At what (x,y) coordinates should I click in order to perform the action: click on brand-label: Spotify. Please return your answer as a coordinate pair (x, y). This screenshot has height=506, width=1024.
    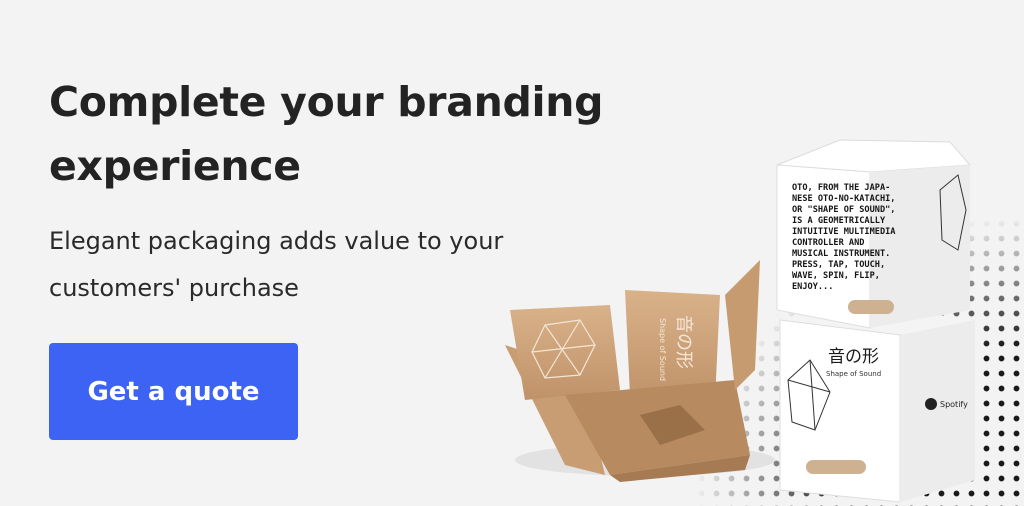
    Looking at the image, I should click on (954, 404).